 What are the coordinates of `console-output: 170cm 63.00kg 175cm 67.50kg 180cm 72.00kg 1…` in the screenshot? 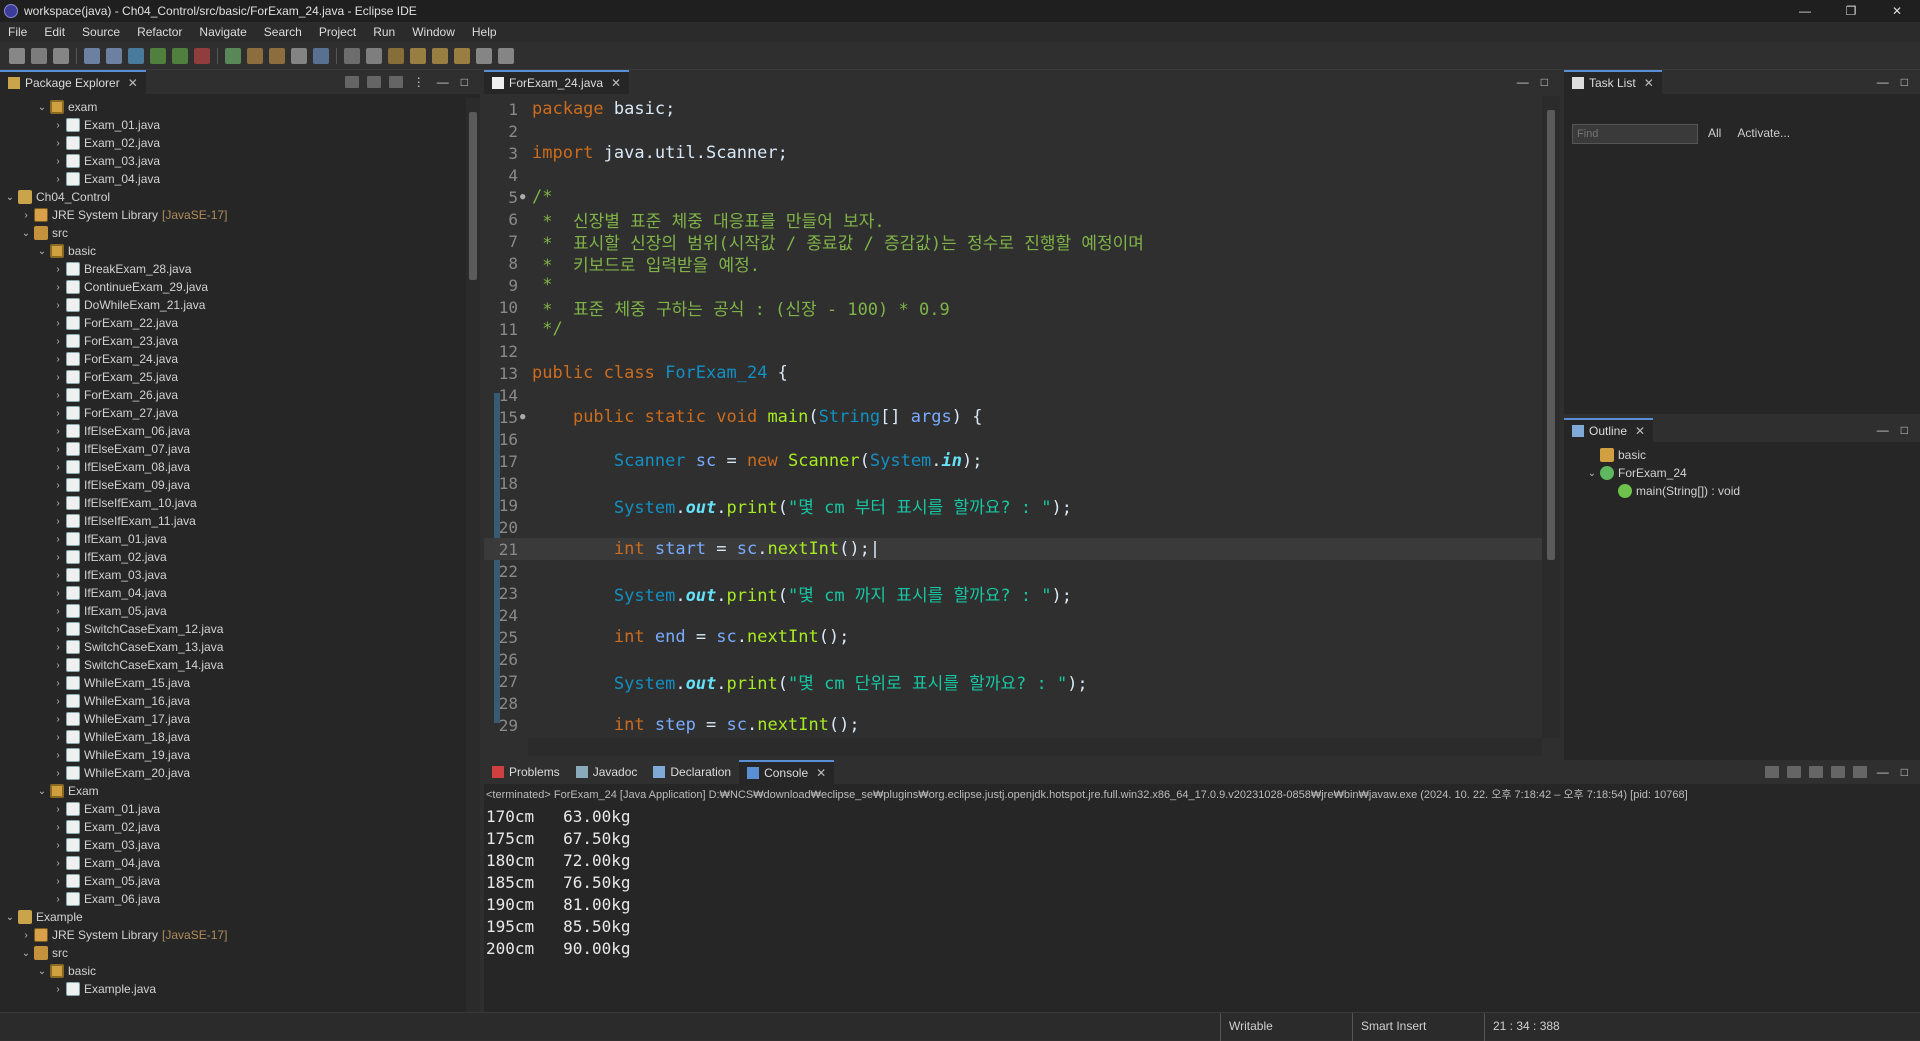 It's located at (1193, 899).